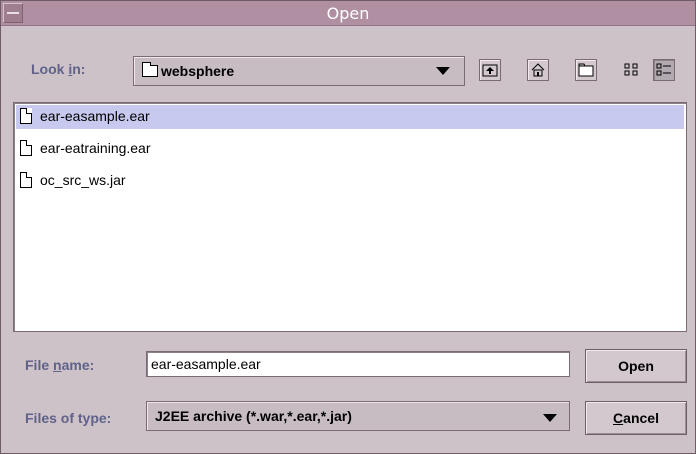  What do you see at coordinates (68, 418) in the screenshot?
I see `files-of-type-label: Files of type:` at bounding box center [68, 418].